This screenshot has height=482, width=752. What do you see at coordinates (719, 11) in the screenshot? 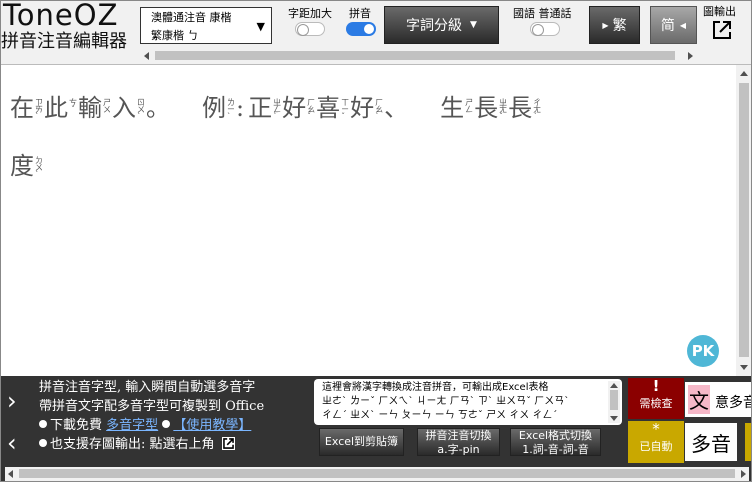
I see `export-image-label: 圖輸出` at bounding box center [719, 11].